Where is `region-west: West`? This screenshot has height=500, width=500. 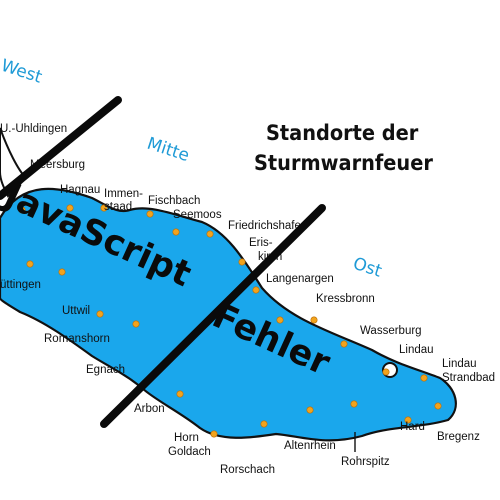 region-west: West is located at coordinates (22, 72).